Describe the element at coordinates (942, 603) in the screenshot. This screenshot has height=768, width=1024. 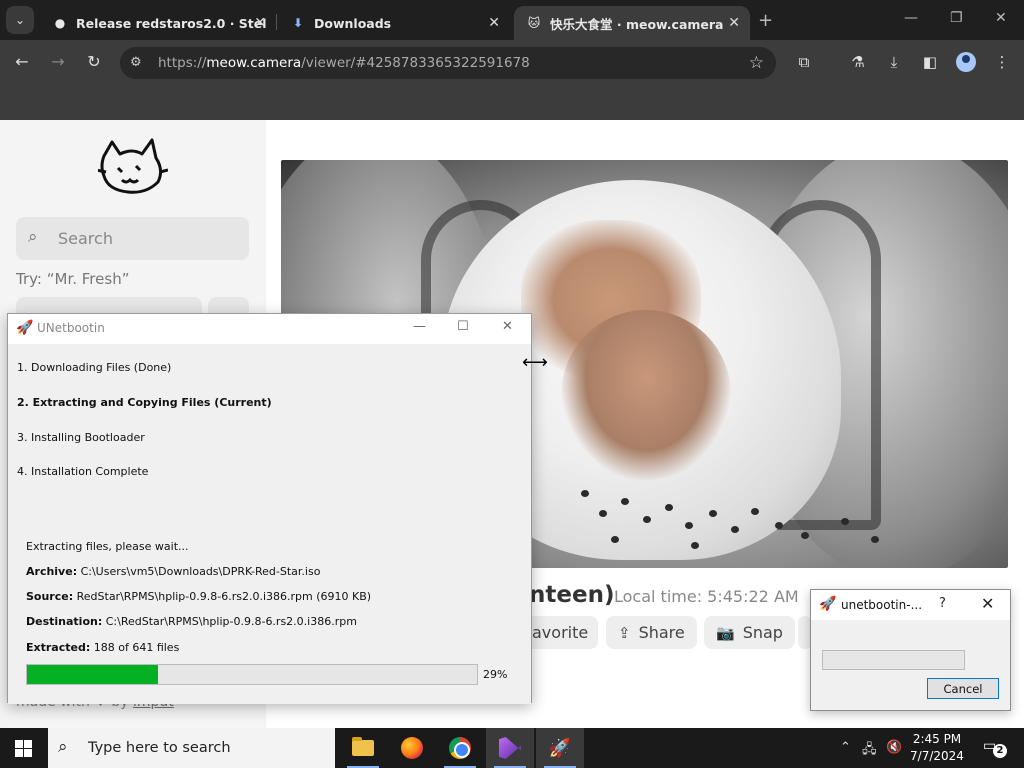
I see `help-button: ?` at that location.